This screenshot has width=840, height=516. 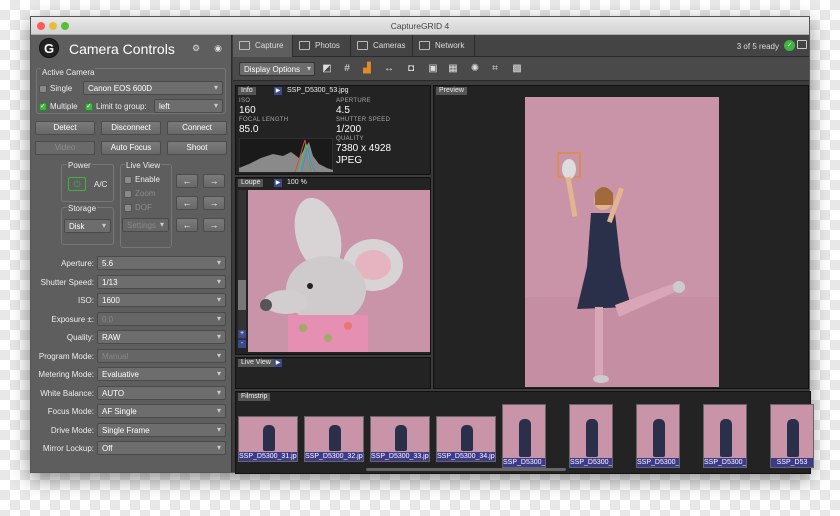 What do you see at coordinates (61, 88) in the screenshot?
I see `single-label: Single` at bounding box center [61, 88].